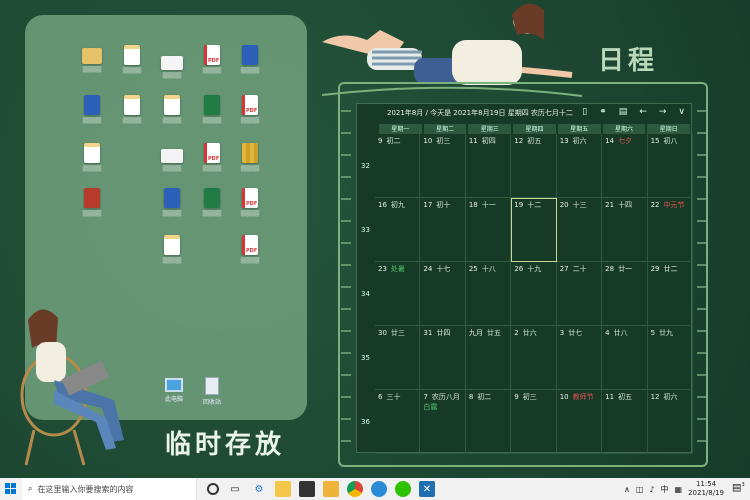 Image resolution: width=750 pixels, height=500 pixels. Describe the element at coordinates (488, 422) in the screenshot. I see `calendar-day: 8 初二` at that location.